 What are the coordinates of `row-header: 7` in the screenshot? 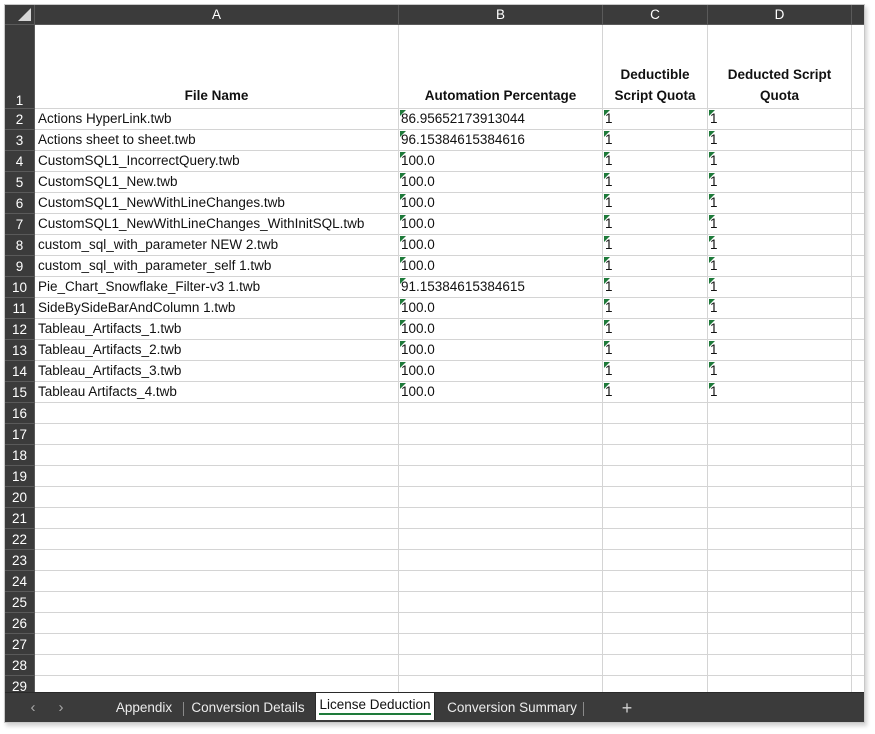 It's located at (20, 224).